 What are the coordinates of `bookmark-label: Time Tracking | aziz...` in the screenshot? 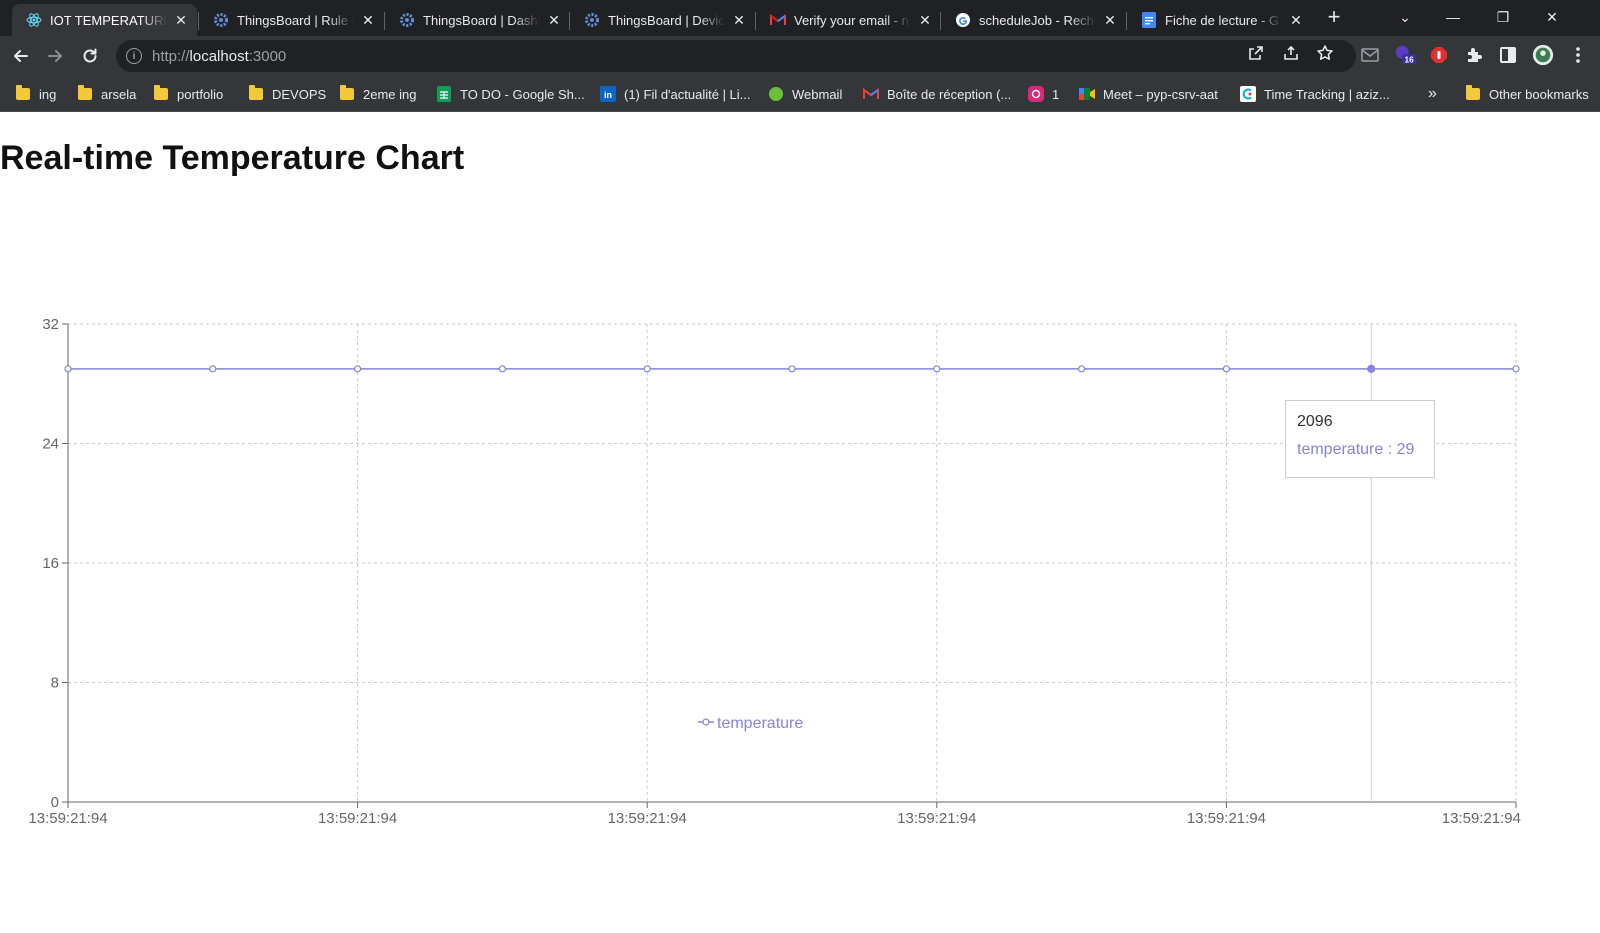 It's located at (1327, 94).